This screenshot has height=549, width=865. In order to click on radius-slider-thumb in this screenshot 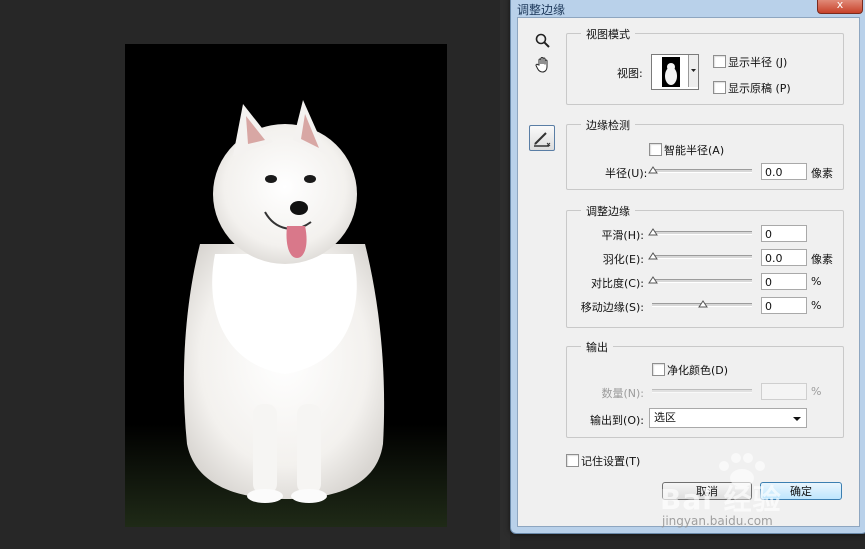, I will do `click(653, 170)`.